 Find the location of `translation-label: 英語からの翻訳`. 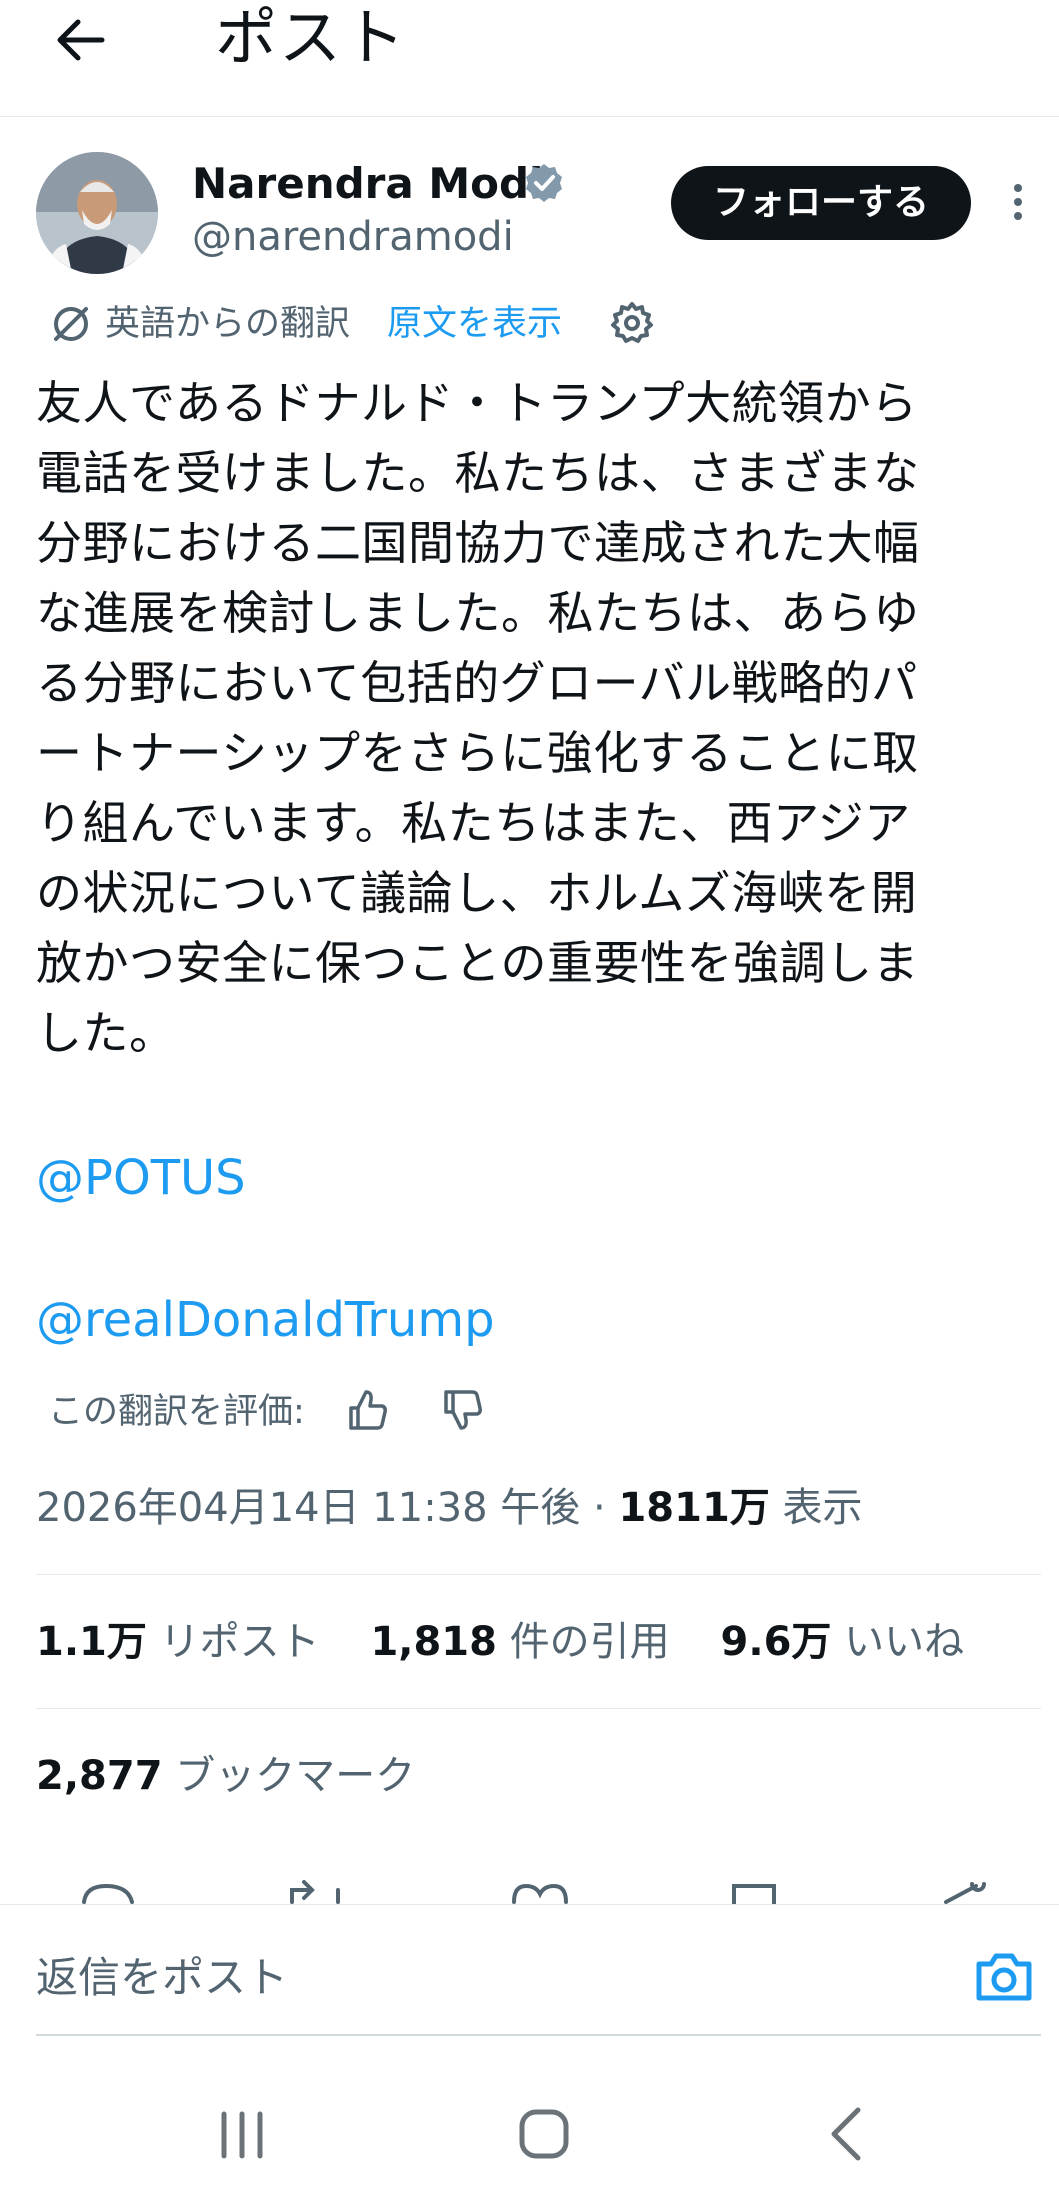

translation-label: 英語からの翻訳 is located at coordinates (228, 324).